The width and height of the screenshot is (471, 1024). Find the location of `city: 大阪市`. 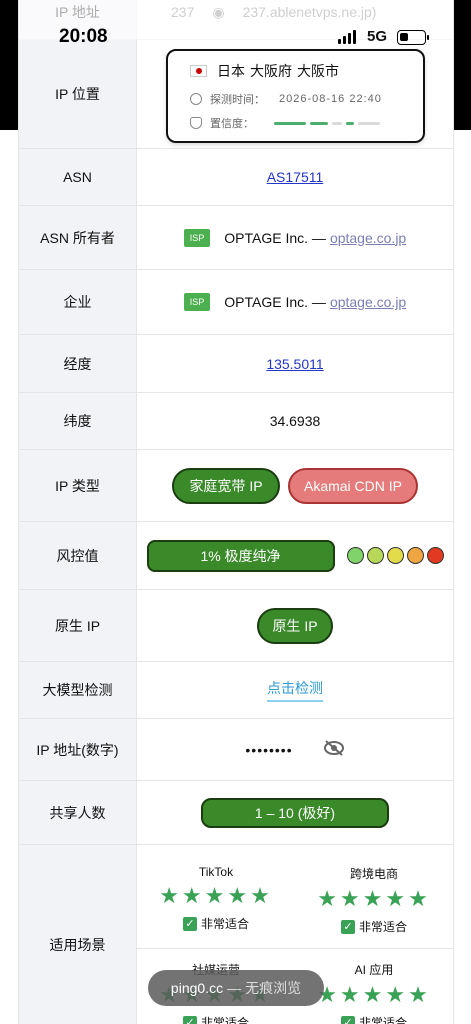

city: 大阪市 is located at coordinates (318, 71).